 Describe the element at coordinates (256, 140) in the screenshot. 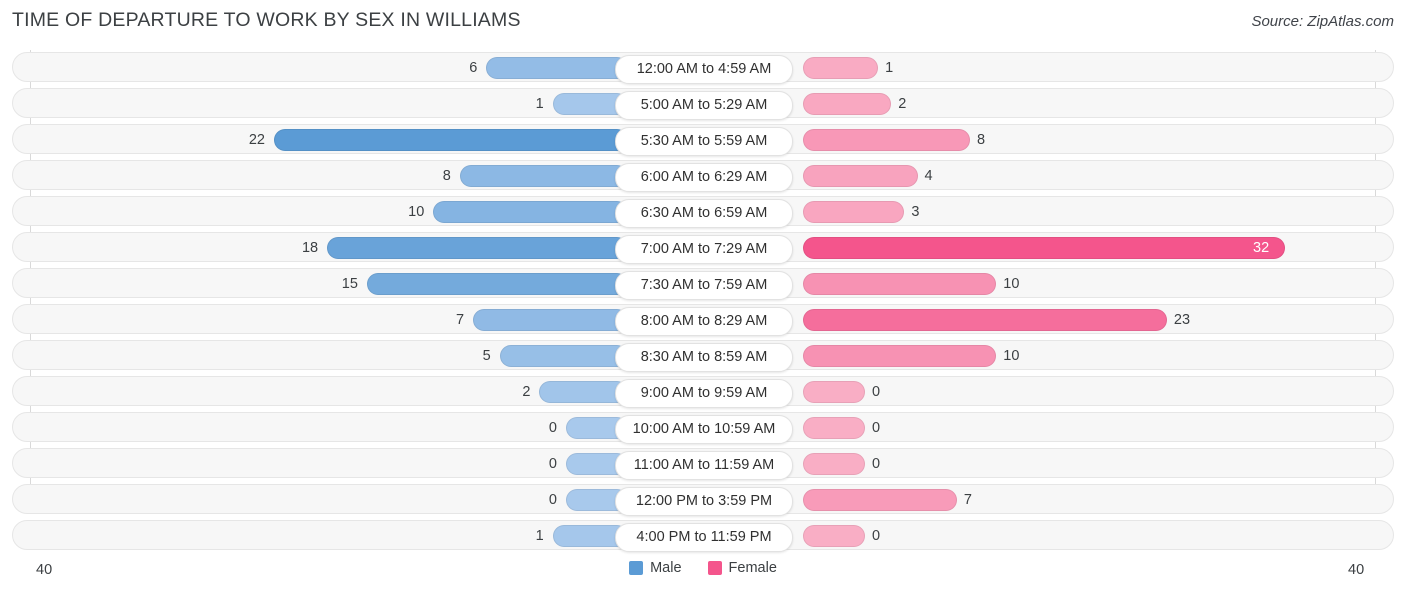

I see `bar-value-male: 22` at that location.